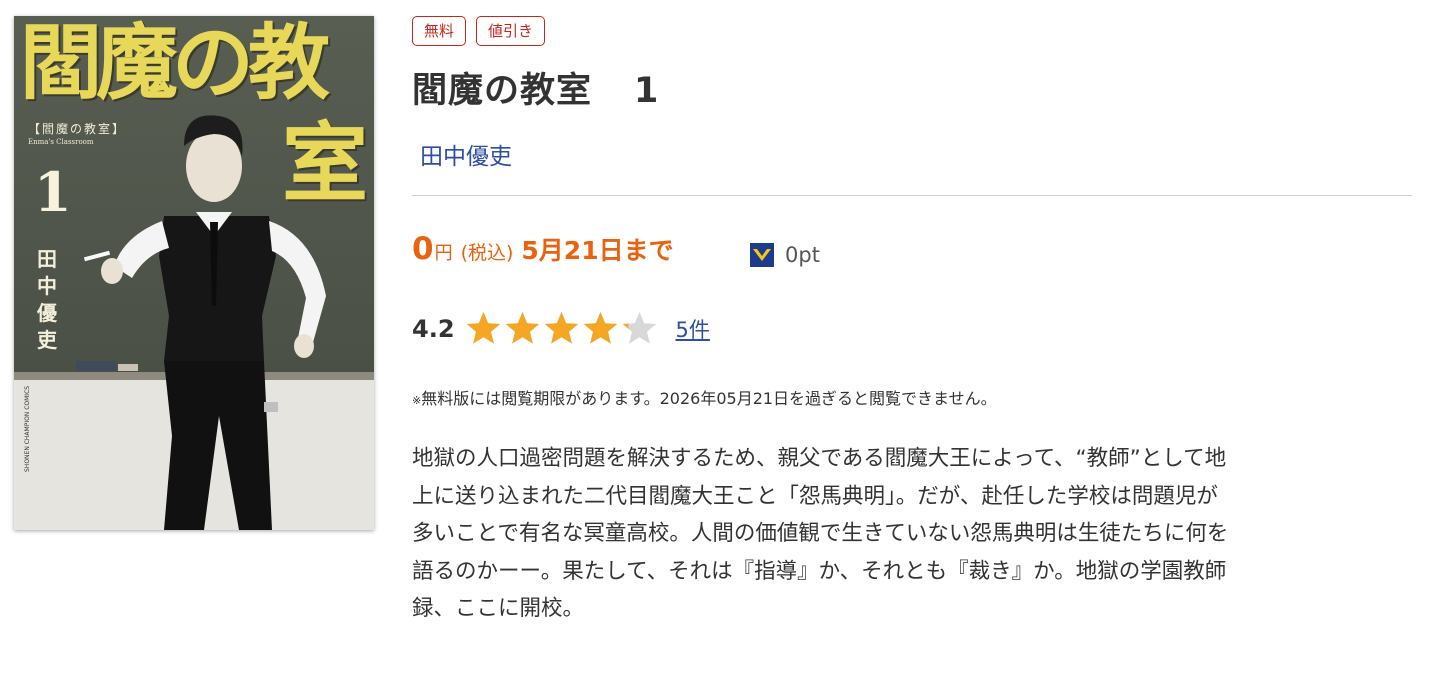  What do you see at coordinates (175, 63) in the screenshot?
I see `cover-title-line1: 閻魔の教` at bounding box center [175, 63].